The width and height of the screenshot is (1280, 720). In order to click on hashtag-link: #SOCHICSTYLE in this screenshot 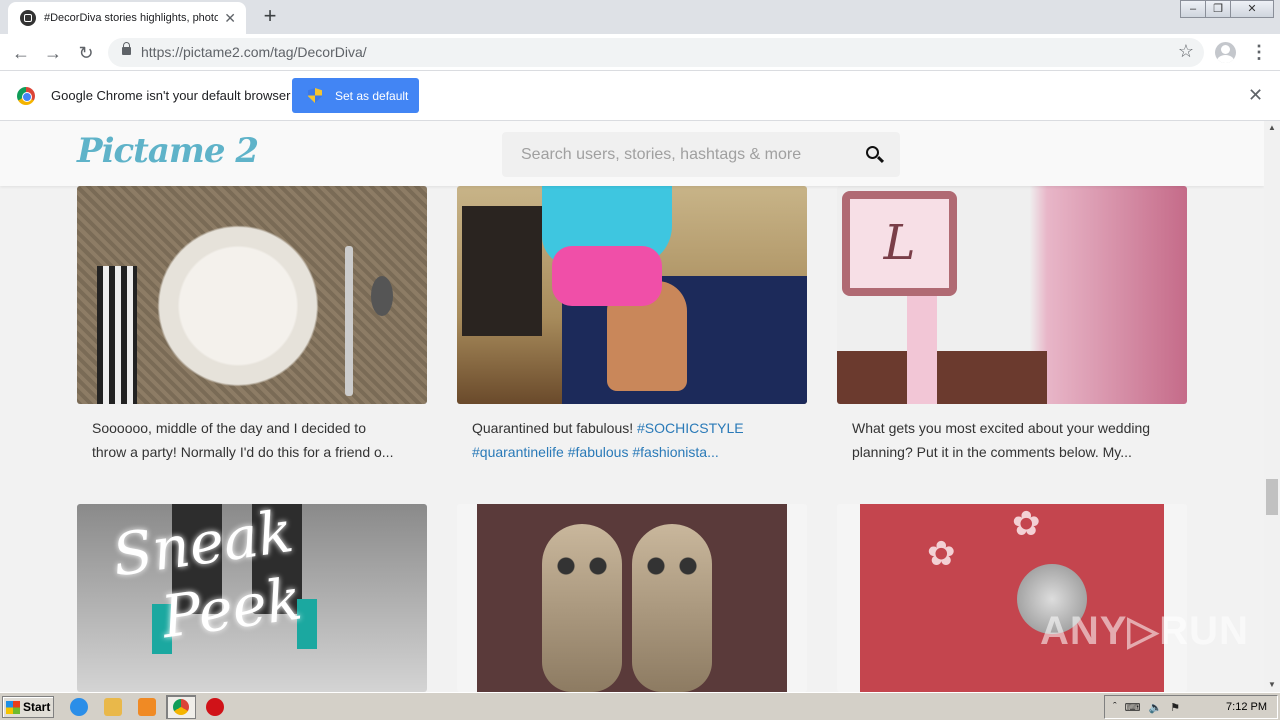, I will do `click(690, 428)`.